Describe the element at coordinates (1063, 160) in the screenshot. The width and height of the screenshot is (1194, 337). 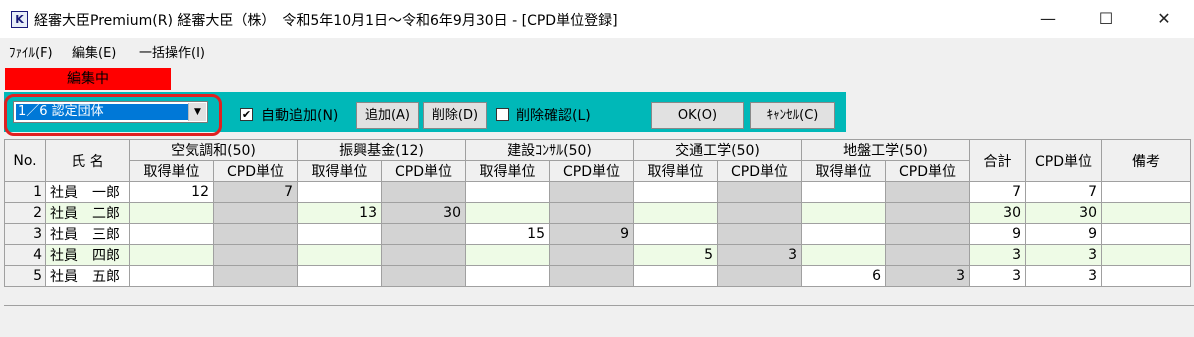
I see `cpd-total-header: CPD単位` at that location.